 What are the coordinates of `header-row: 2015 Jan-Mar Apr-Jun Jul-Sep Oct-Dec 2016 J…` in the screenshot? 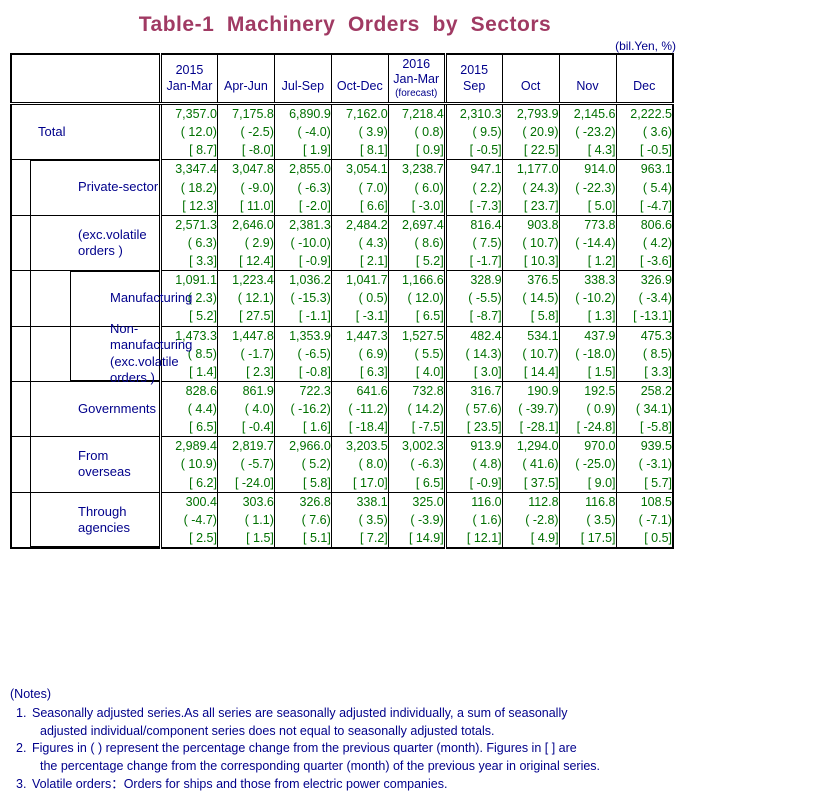 It's located at (342, 79).